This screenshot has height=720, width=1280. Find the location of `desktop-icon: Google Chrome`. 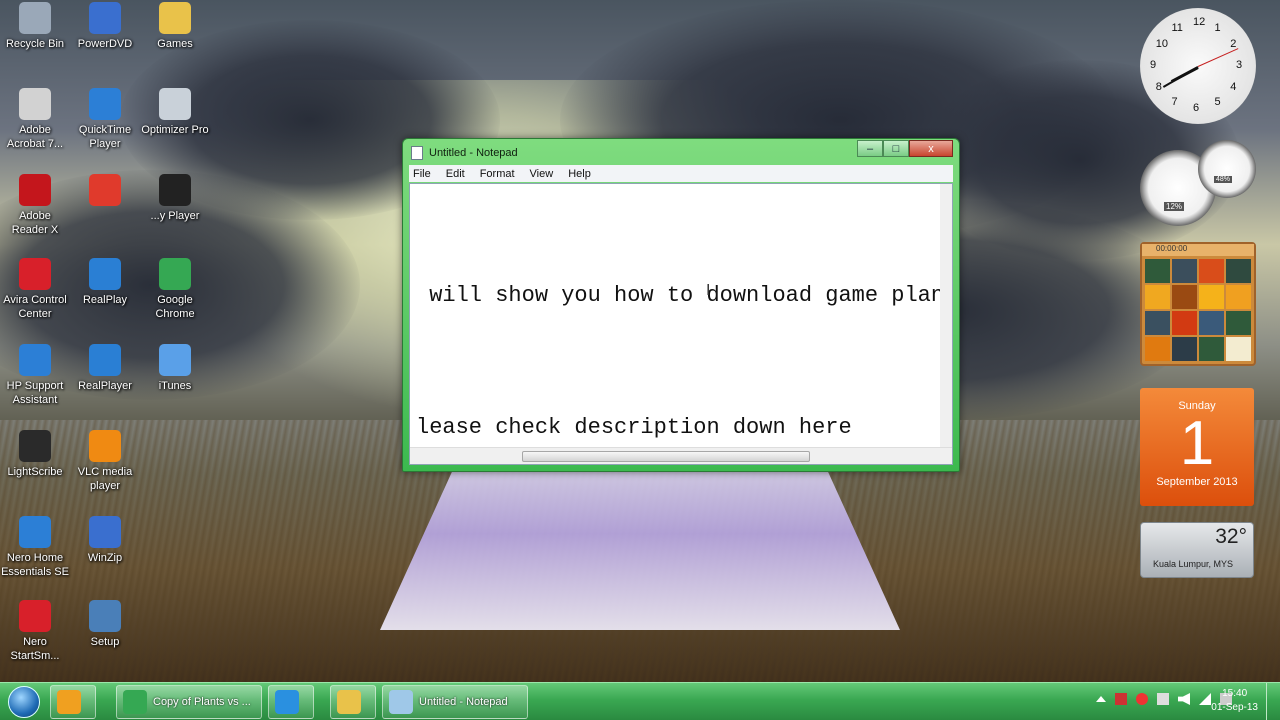

desktop-icon: Google Chrome is located at coordinates (175, 289).